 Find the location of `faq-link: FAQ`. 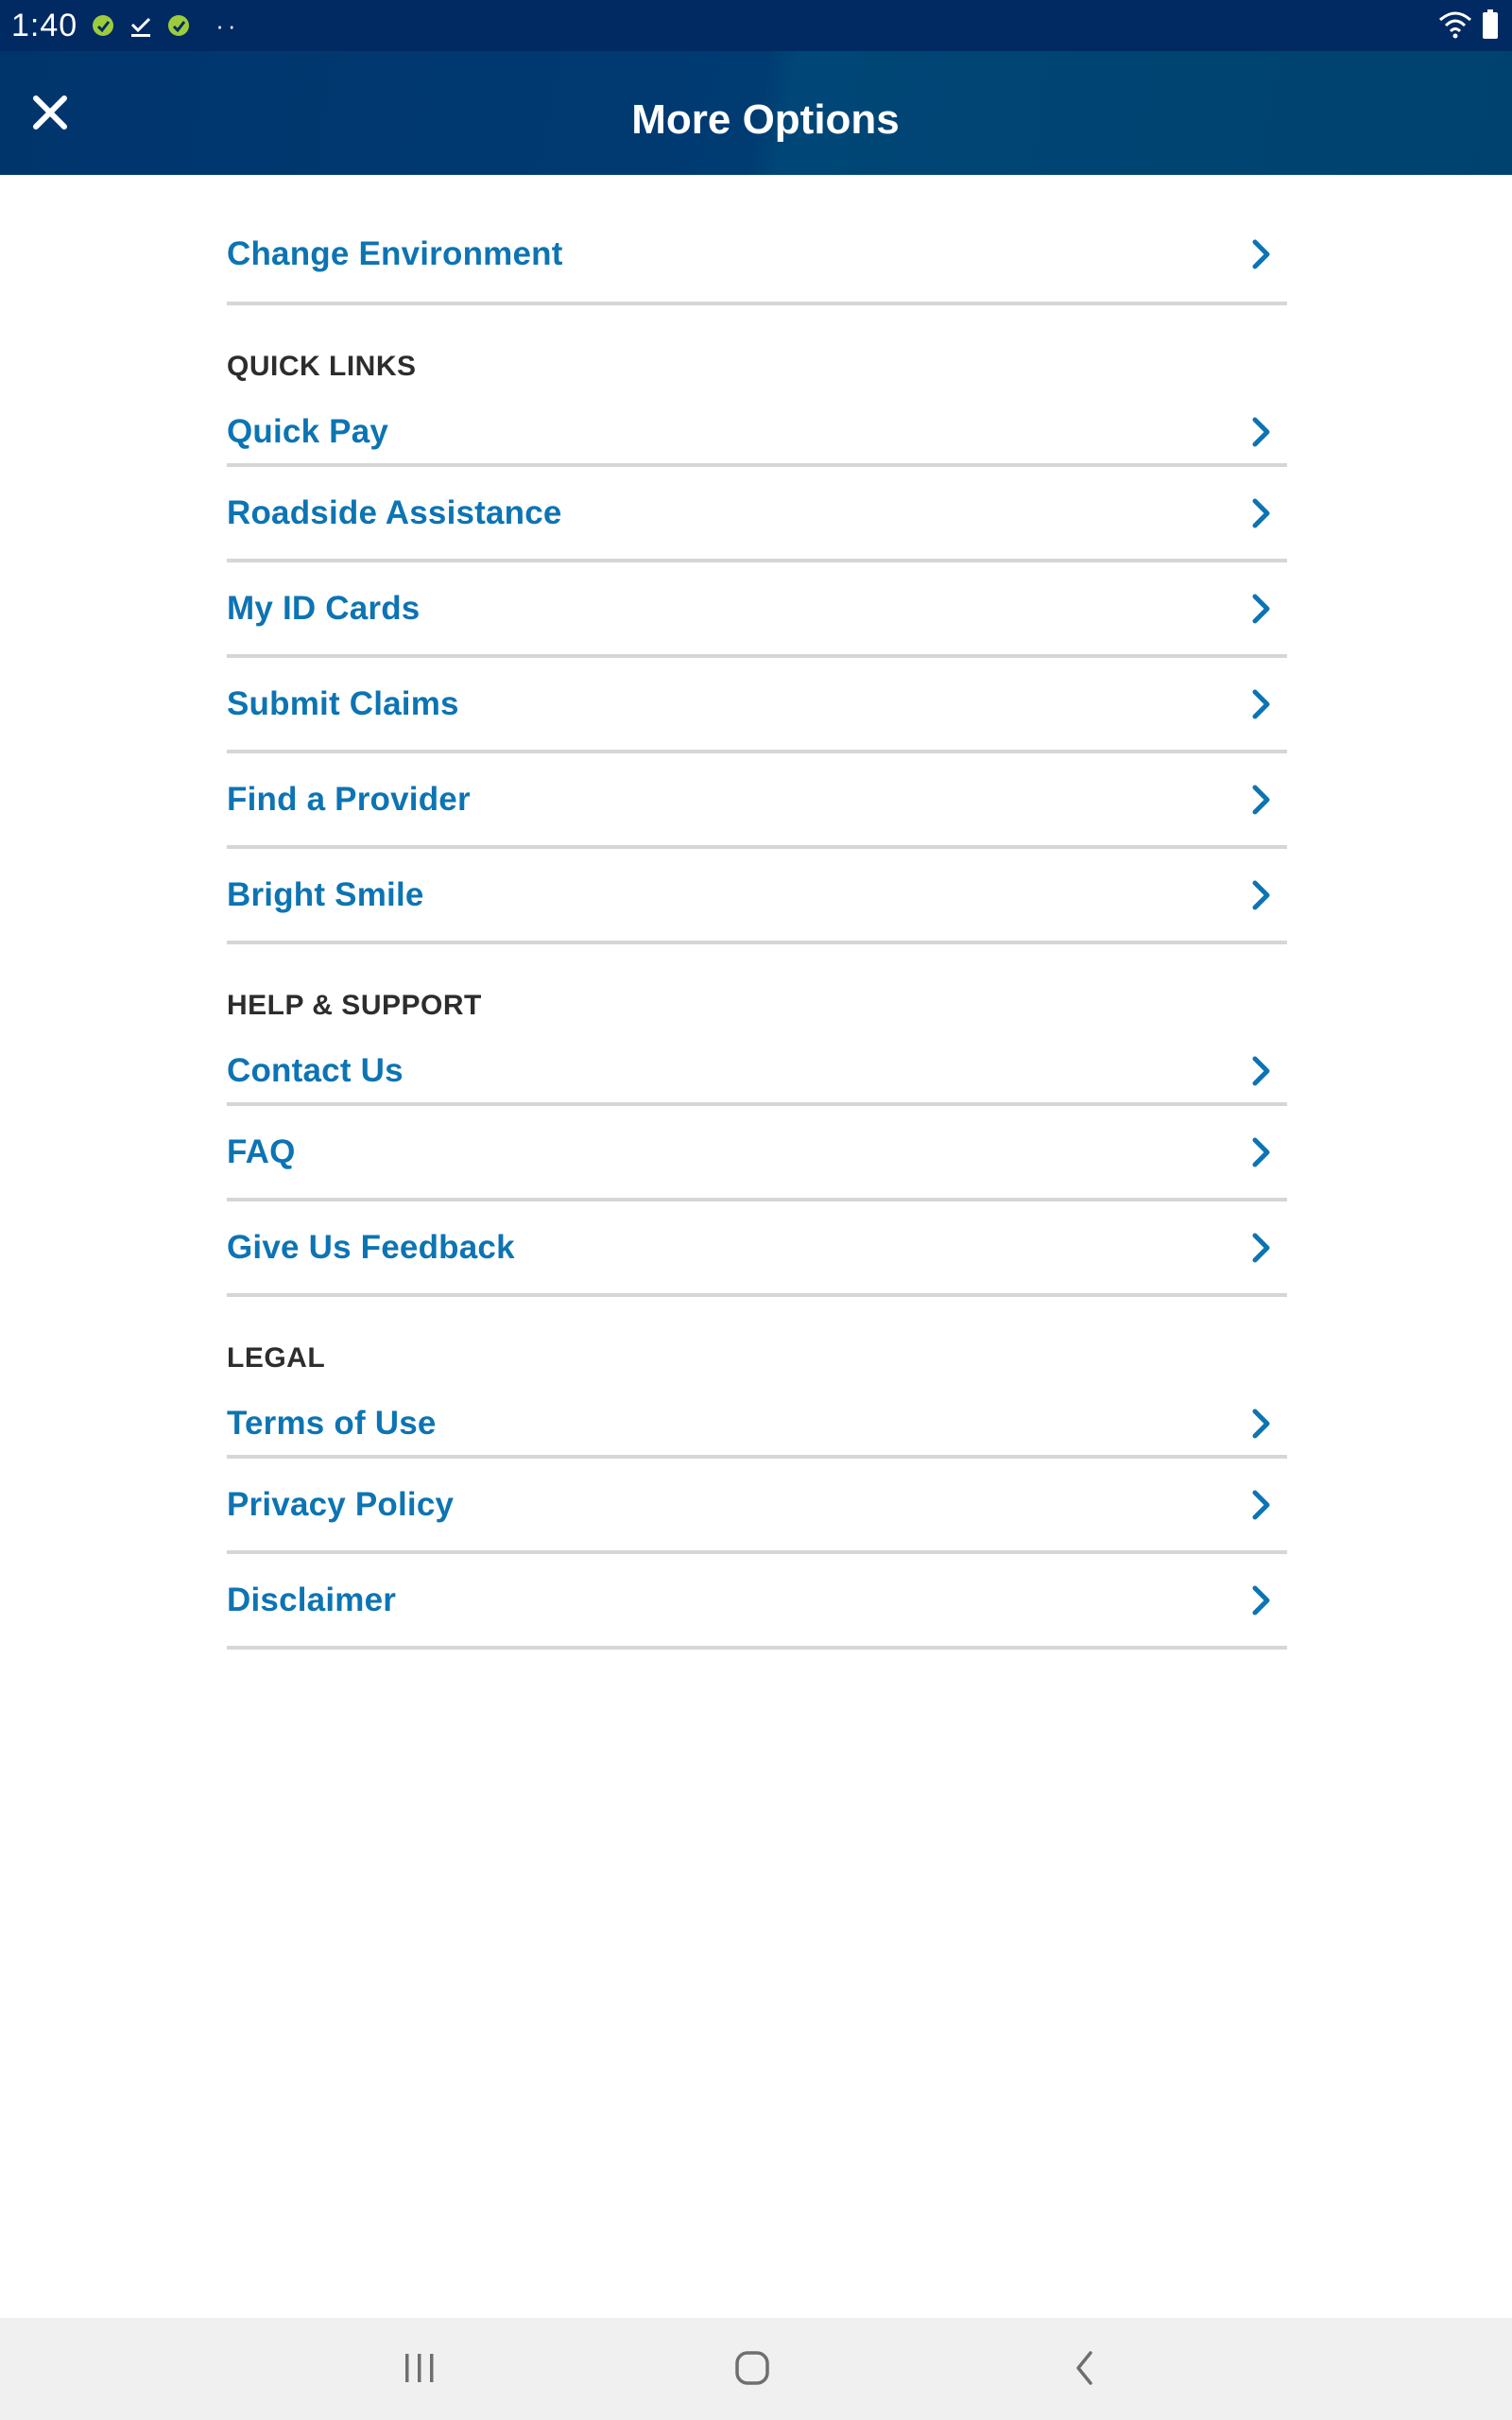

faq-link: FAQ is located at coordinates (757, 1153).